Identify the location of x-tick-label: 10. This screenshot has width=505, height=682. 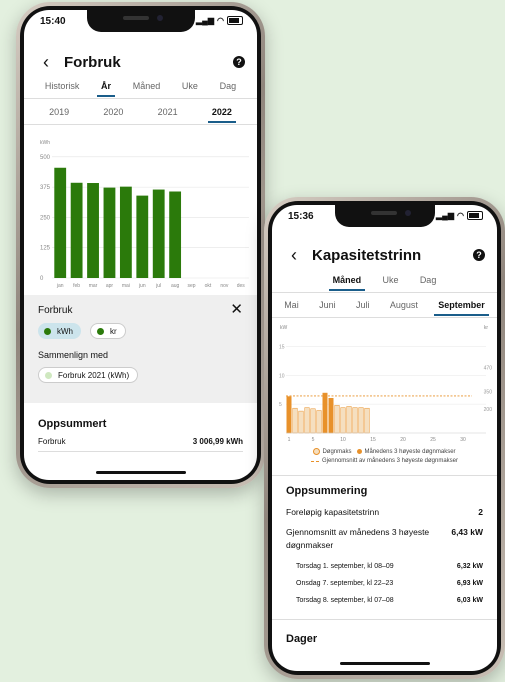
(343, 440).